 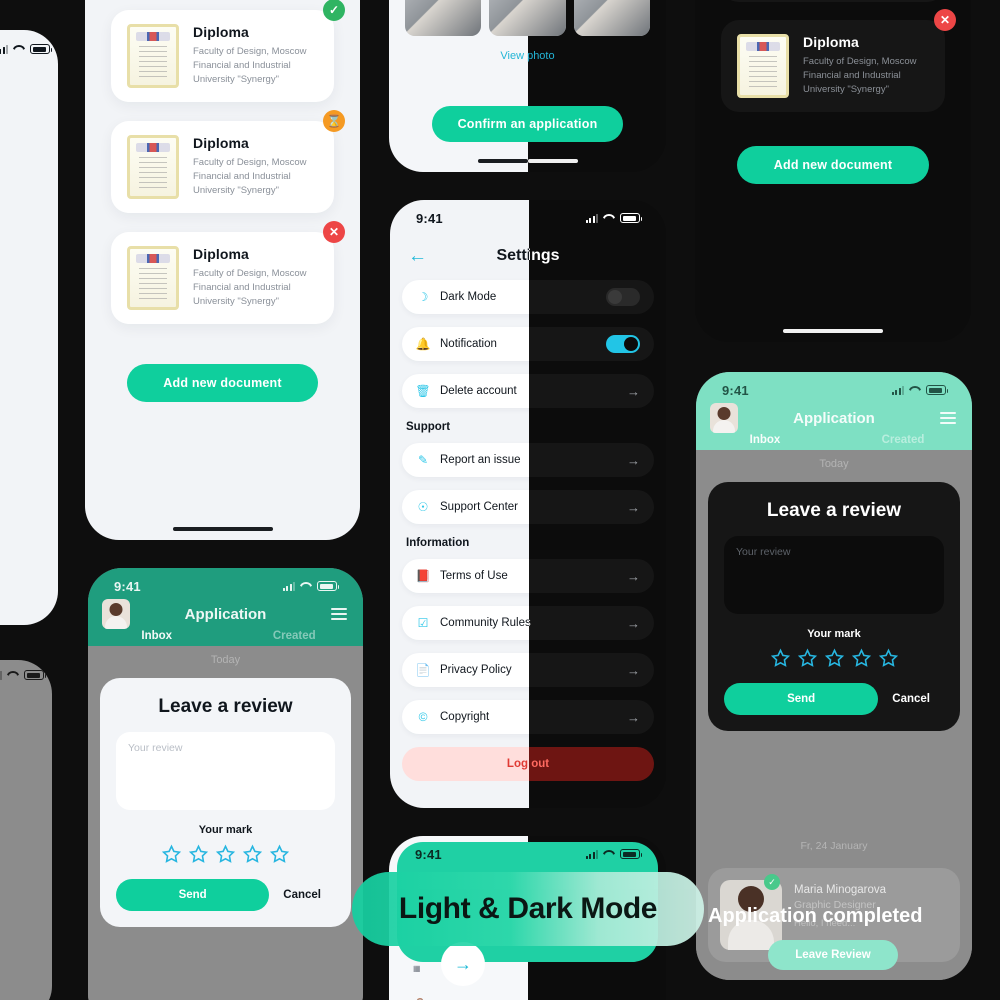 What do you see at coordinates (334, 232) in the screenshot?
I see `close-icon: ✕` at bounding box center [334, 232].